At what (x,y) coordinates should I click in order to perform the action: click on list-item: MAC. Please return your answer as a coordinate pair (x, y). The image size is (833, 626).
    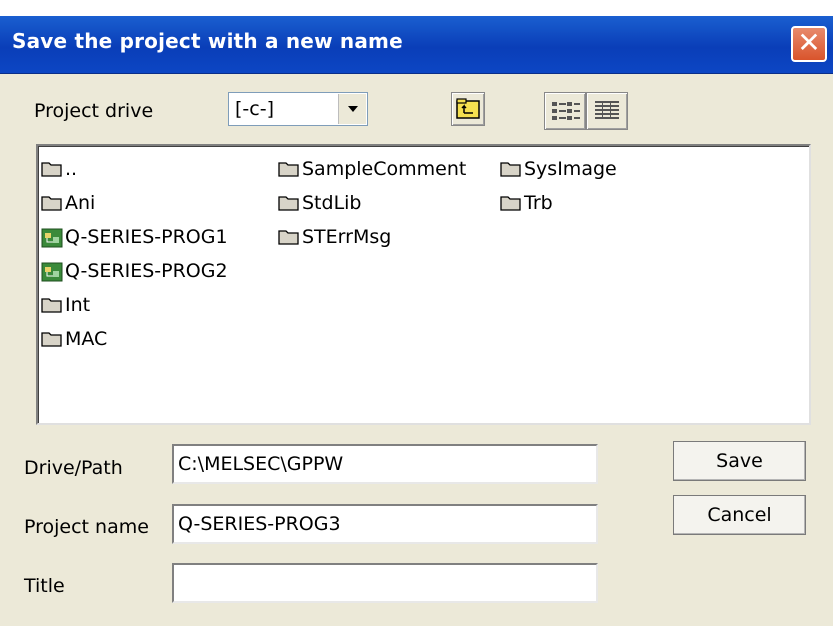
    Looking at the image, I should click on (134, 339).